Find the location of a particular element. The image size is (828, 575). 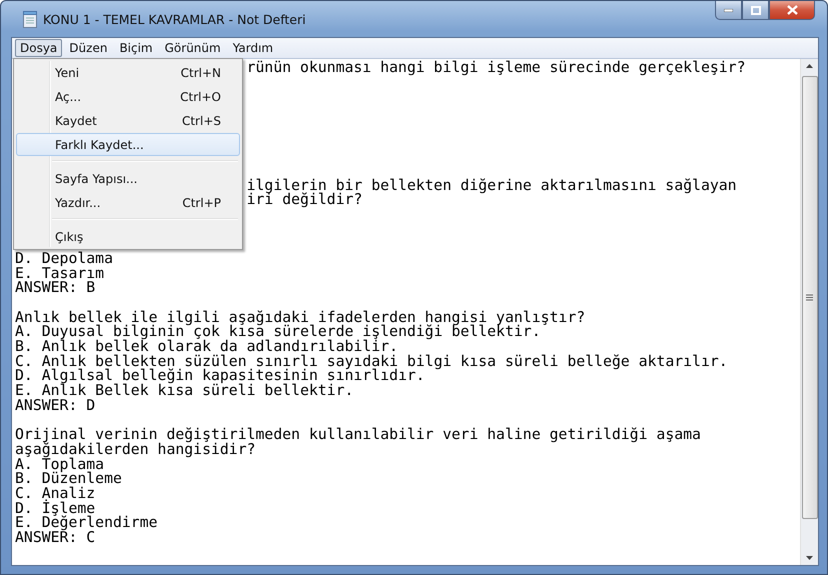

close-icon is located at coordinates (792, 10).